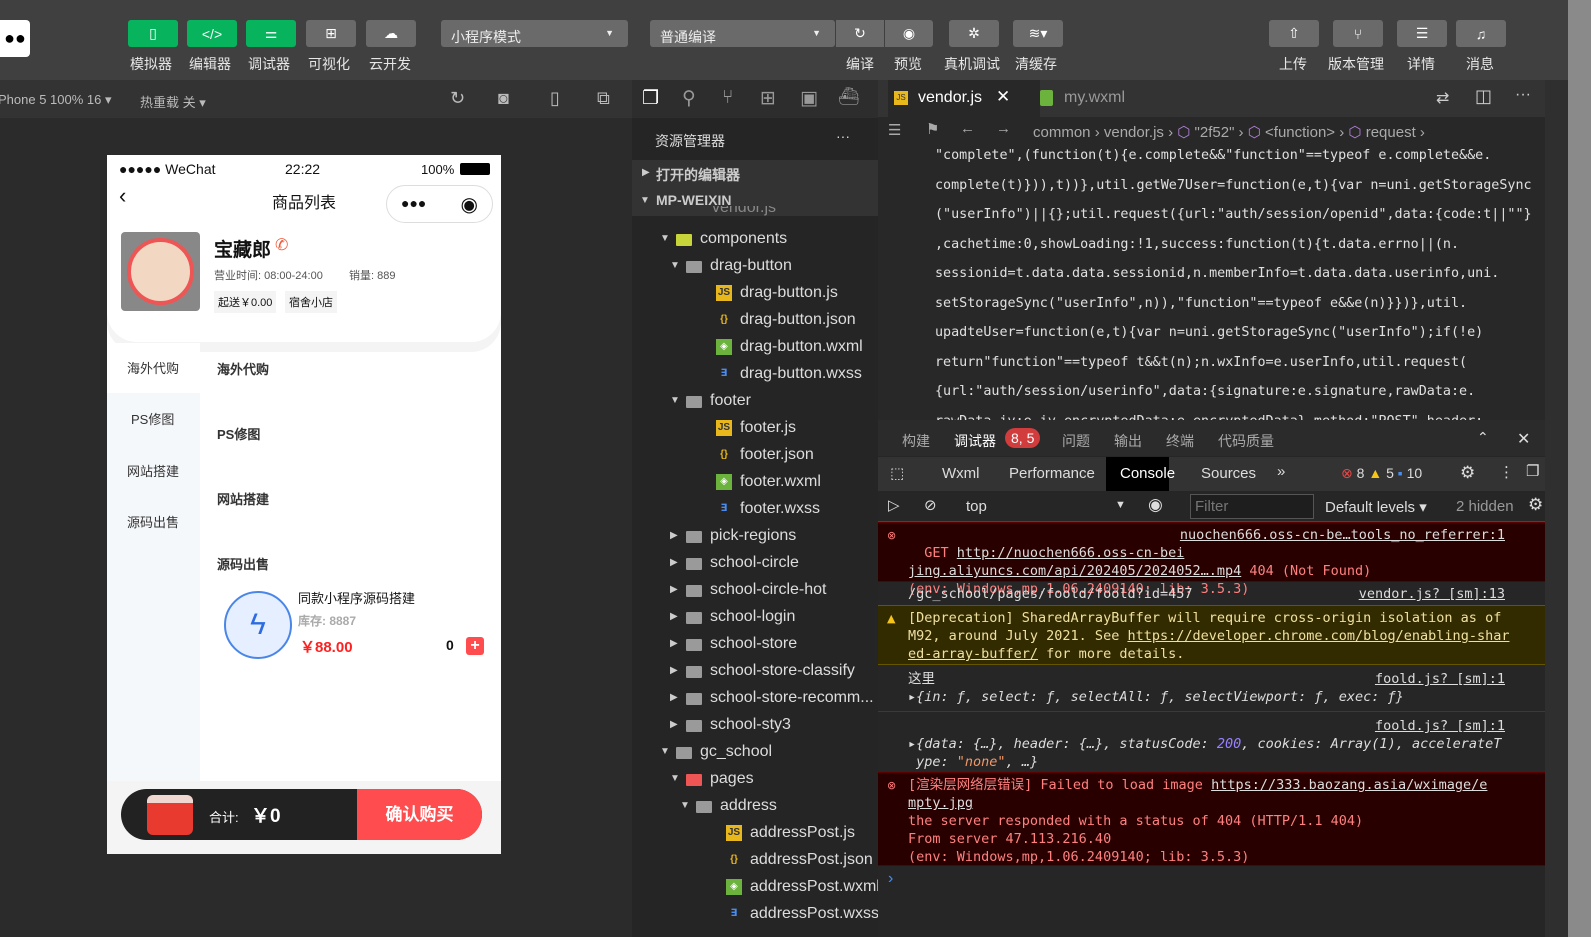 This screenshot has height=937, width=1591. What do you see at coordinates (894, 505) in the screenshot?
I see `sidebar-toggle-icon: ▷` at bounding box center [894, 505].